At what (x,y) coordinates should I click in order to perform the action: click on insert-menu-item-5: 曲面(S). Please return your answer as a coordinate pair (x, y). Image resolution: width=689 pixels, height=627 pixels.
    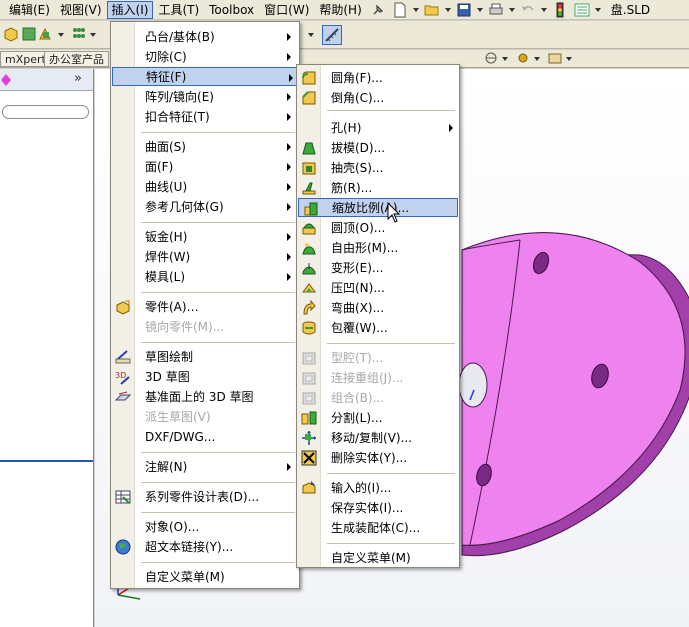
    Looking at the image, I should click on (205, 147).